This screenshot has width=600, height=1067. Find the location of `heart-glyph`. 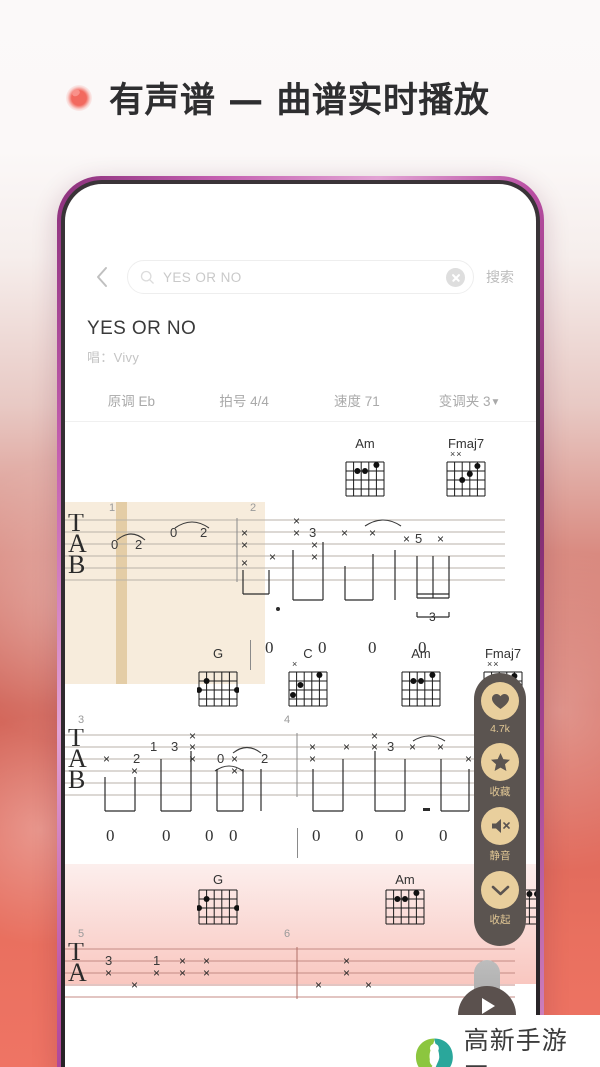

heart-glyph is located at coordinates (500, 701).